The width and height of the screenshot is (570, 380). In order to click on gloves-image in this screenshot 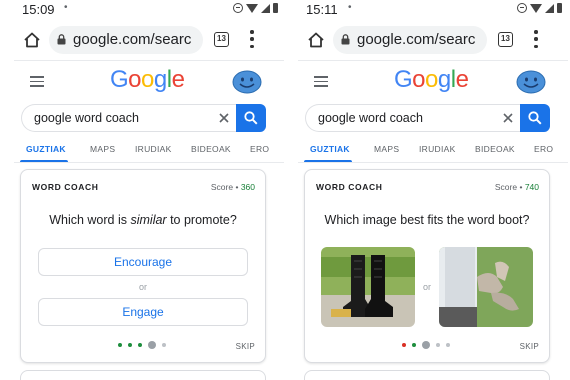, I will do `click(486, 287)`.